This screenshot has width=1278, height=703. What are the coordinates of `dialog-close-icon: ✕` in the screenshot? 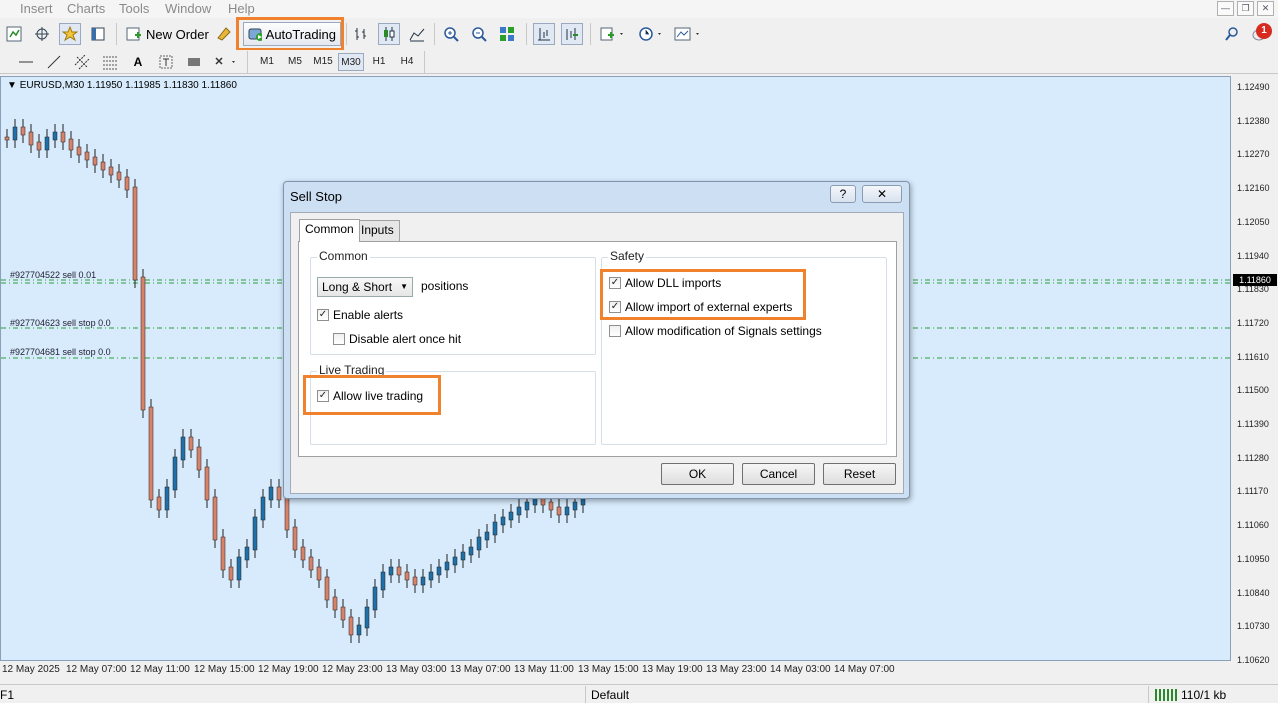 It's located at (882, 194).